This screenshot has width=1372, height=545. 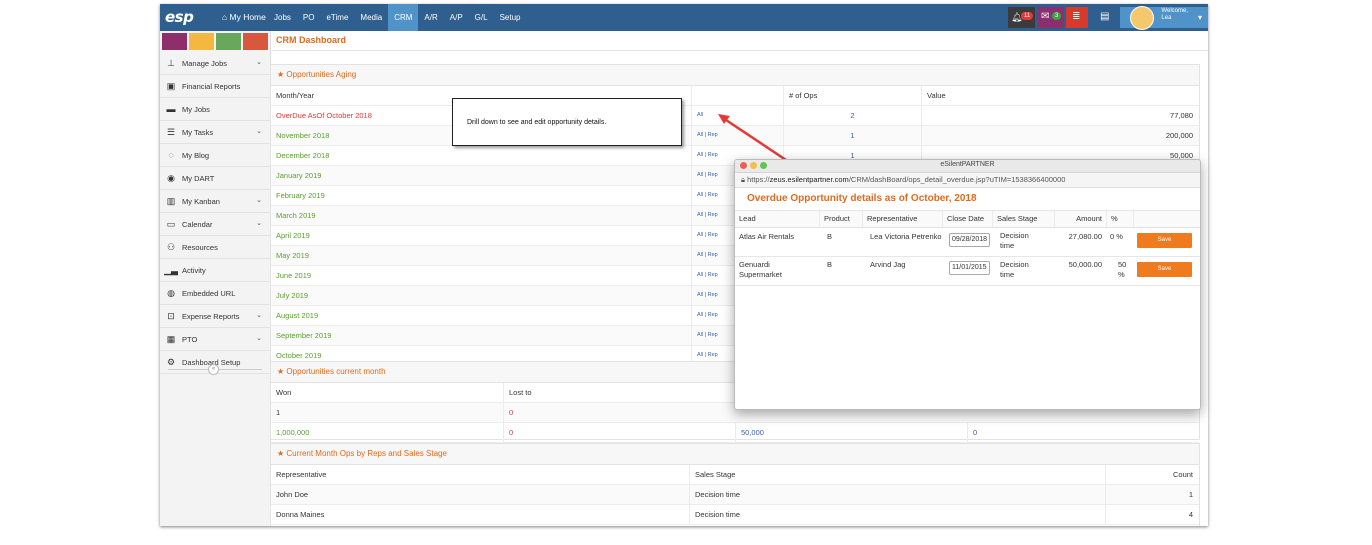 What do you see at coordinates (902, 219) in the screenshot?
I see `column-header: Representative` at bounding box center [902, 219].